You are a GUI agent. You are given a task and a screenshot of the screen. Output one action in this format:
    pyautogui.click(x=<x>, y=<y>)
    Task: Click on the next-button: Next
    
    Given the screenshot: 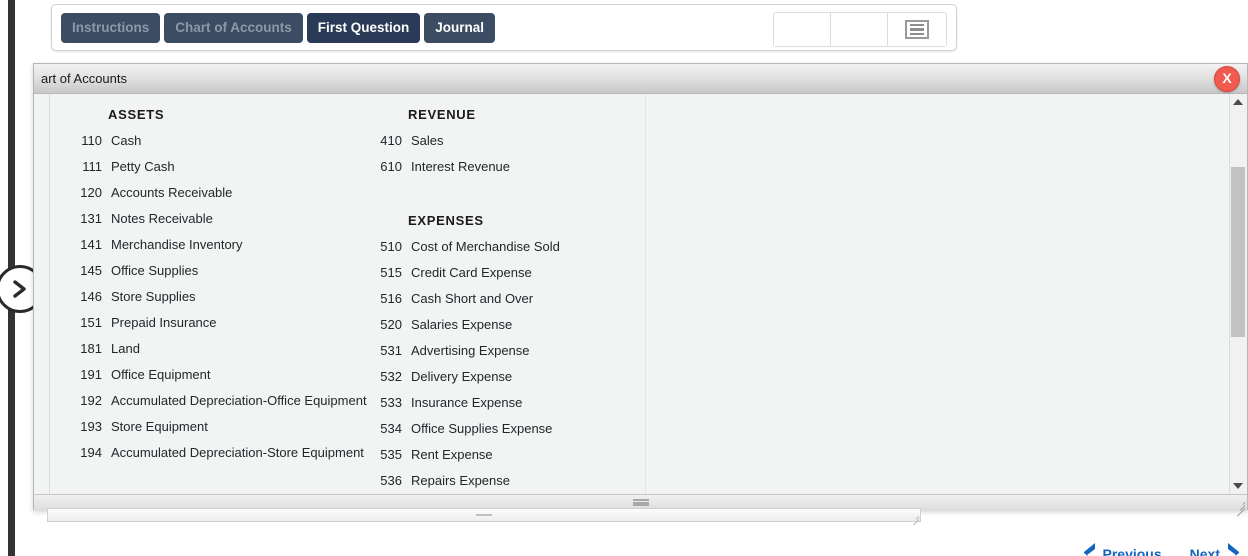 What is the action you would take?
    pyautogui.click(x=1215, y=549)
    